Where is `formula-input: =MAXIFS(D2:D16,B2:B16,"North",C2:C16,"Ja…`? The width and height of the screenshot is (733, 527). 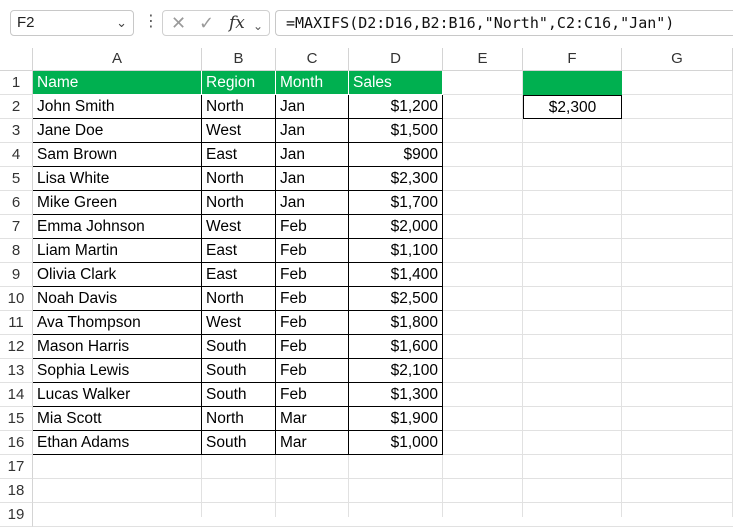 formula-input: =MAXIFS(D2:D16,B2:B16,"North",C2:C16,"Ja… is located at coordinates (504, 23).